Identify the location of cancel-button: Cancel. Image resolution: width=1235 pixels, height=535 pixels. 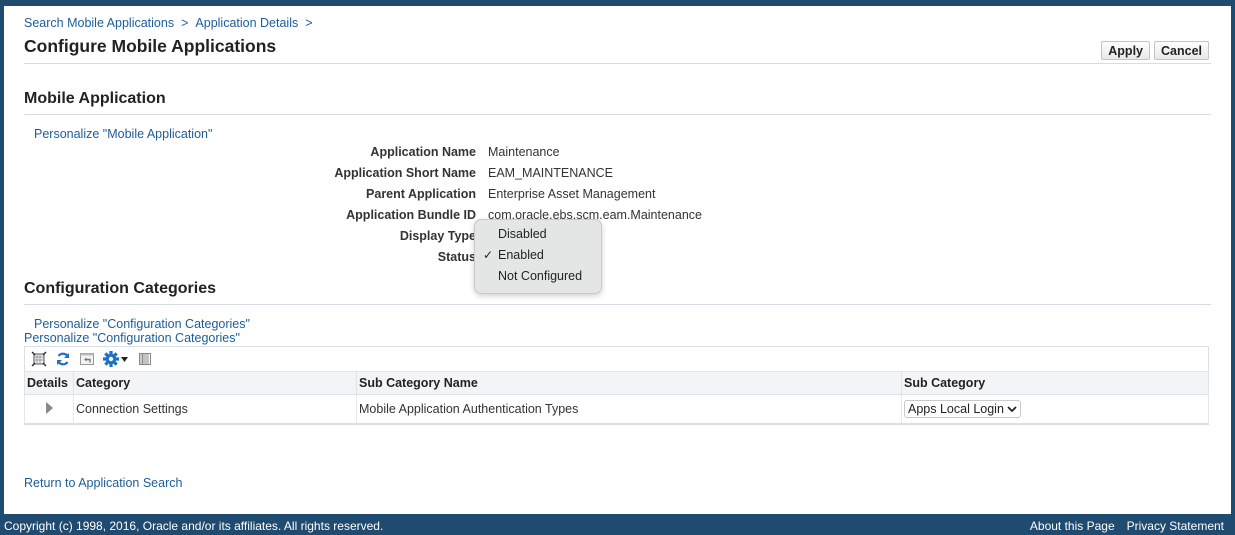
(1181, 50).